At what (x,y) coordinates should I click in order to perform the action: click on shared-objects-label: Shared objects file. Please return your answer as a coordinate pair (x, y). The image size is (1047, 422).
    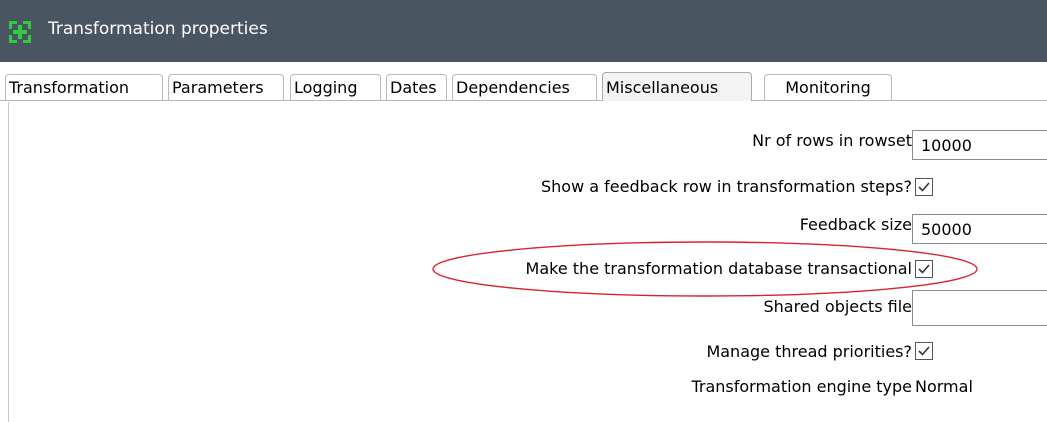
    Looking at the image, I should click on (837, 306).